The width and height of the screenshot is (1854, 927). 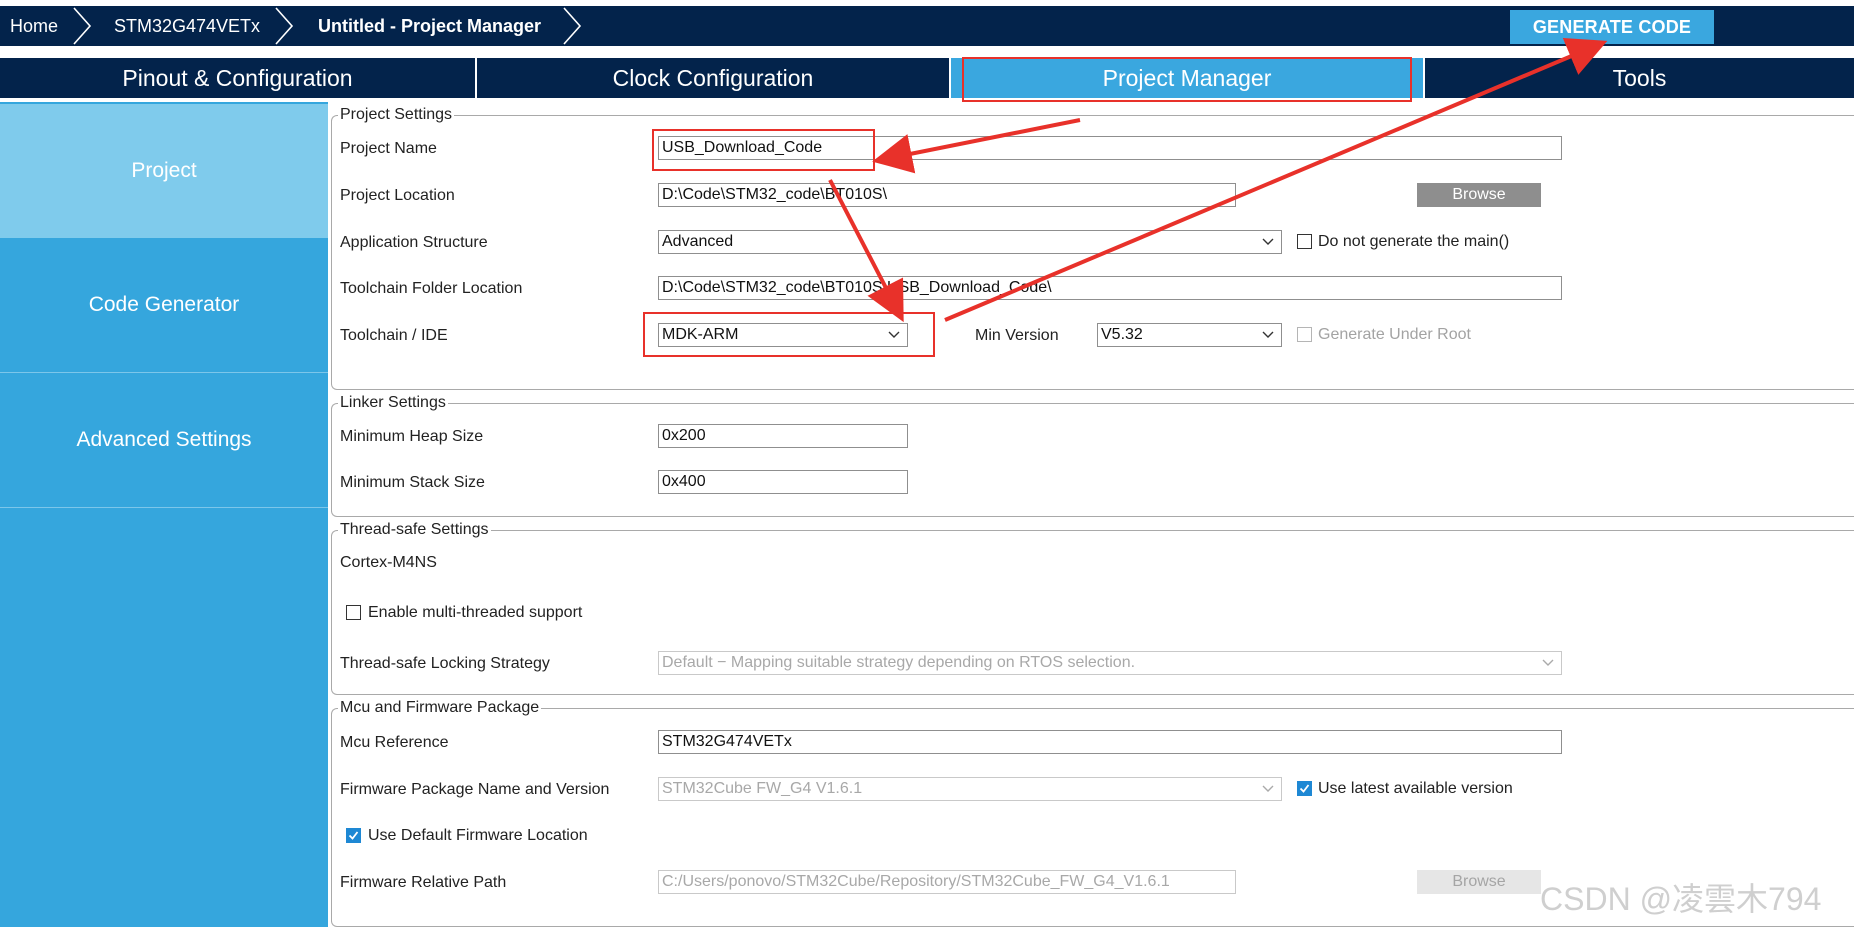 What do you see at coordinates (164, 440) in the screenshot?
I see `sidebar-item-advanced-settings: Advanced Settings` at bounding box center [164, 440].